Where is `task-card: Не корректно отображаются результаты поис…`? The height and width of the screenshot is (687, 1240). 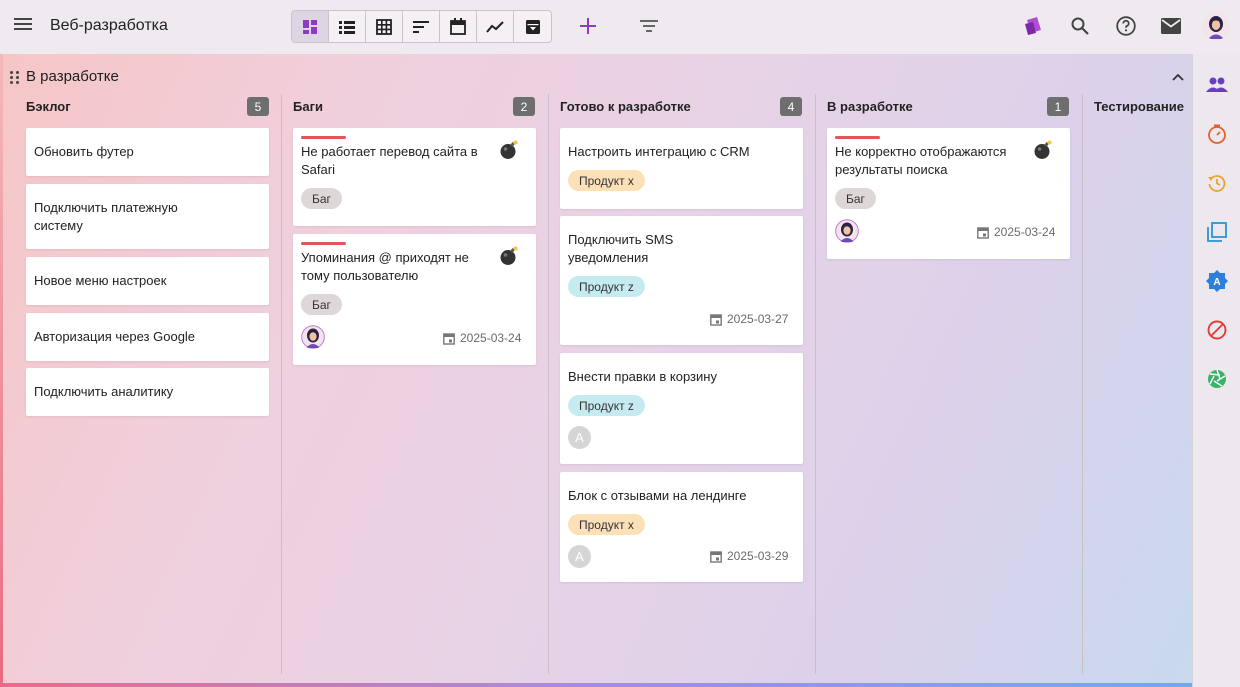
task-card: Не корректно отображаются результаты поис… is located at coordinates (948, 193).